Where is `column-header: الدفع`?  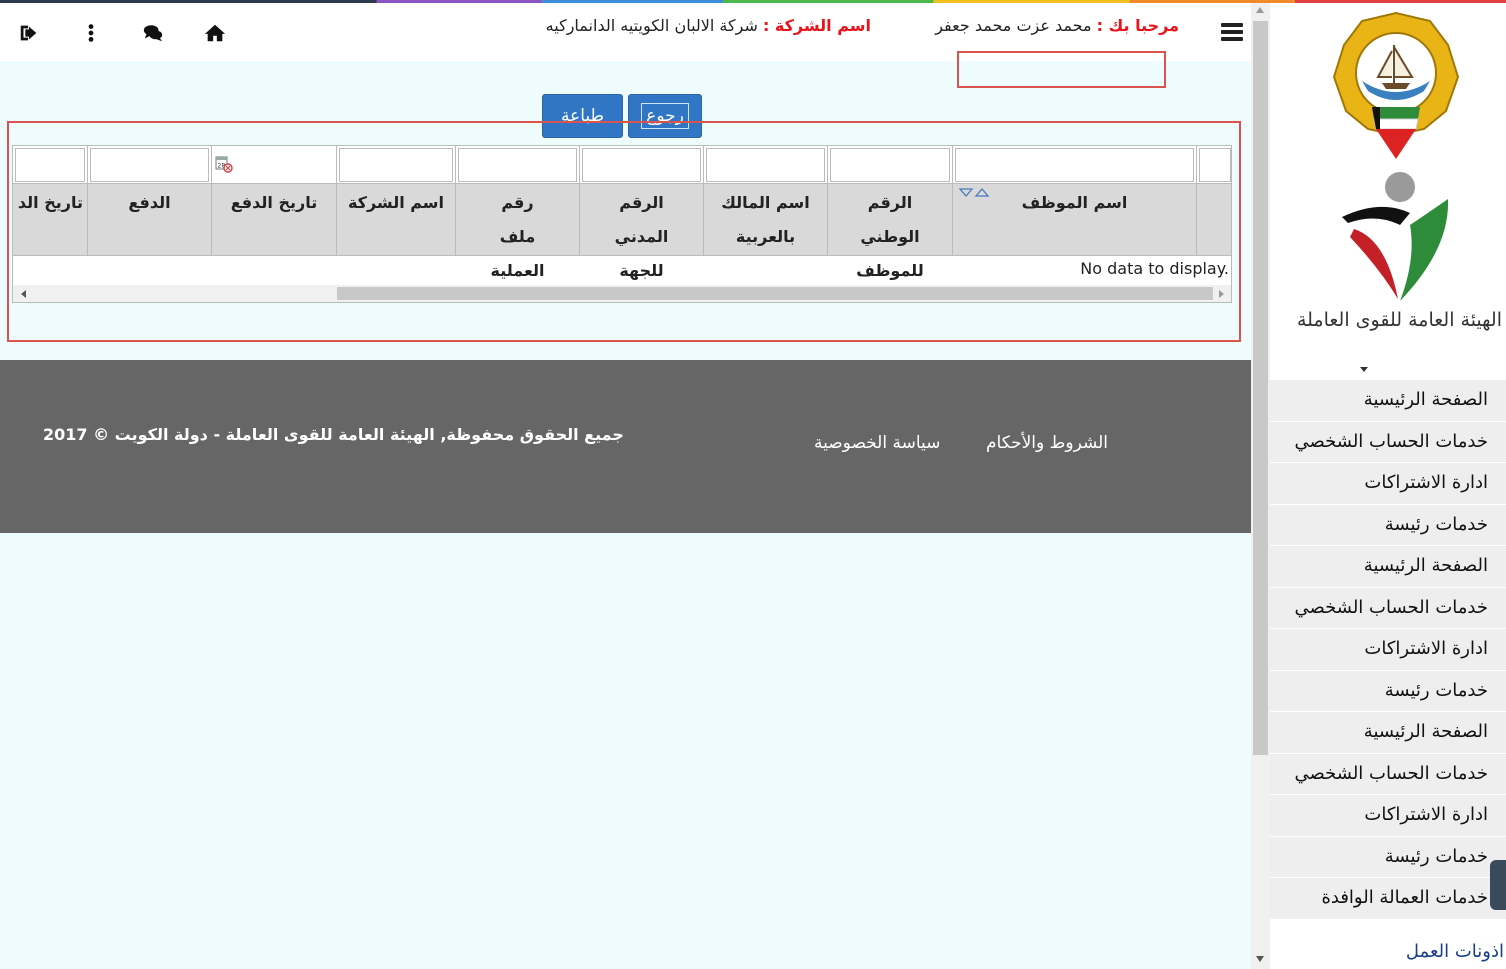 column-header: الدفع is located at coordinates (150, 220).